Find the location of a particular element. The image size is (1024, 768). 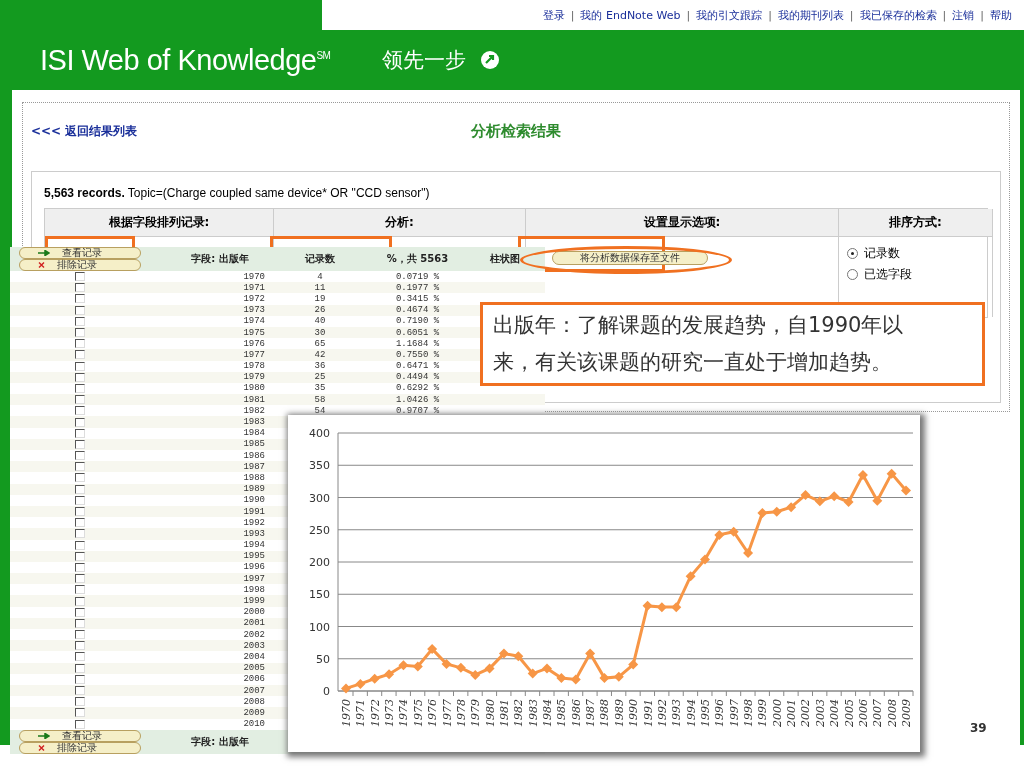

axis-label: 2004 is located at coordinates (835, 713).